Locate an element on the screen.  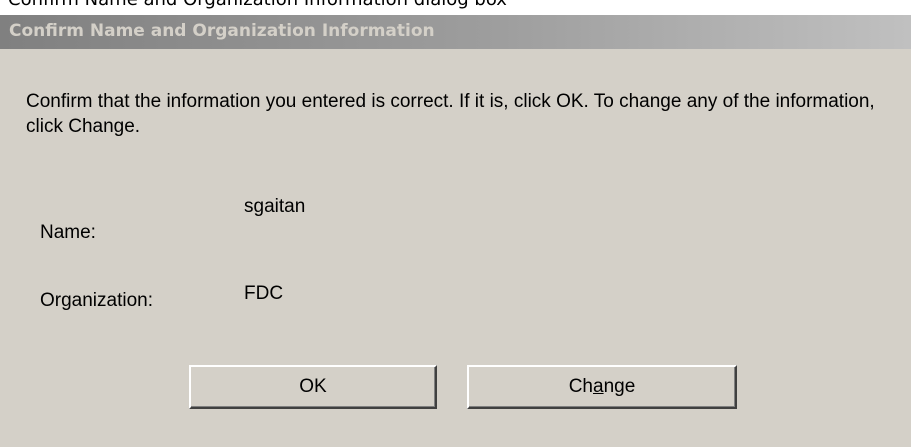
change-button: Change is located at coordinates (602, 387).